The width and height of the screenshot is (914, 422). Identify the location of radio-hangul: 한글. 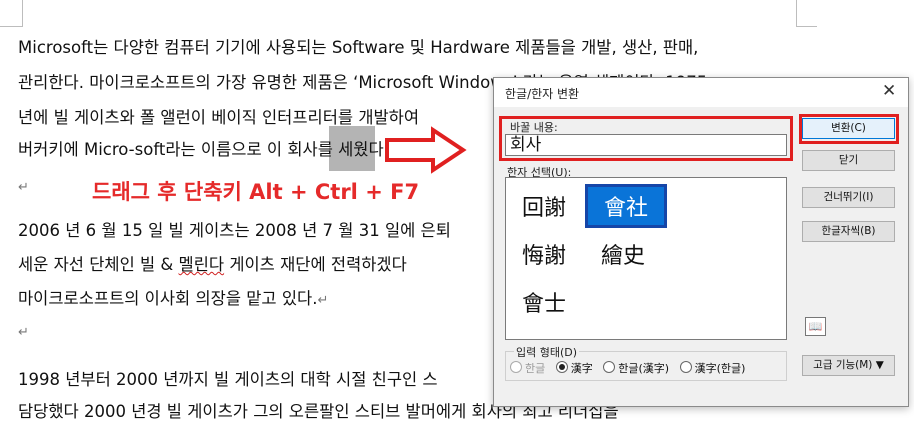
(527, 368).